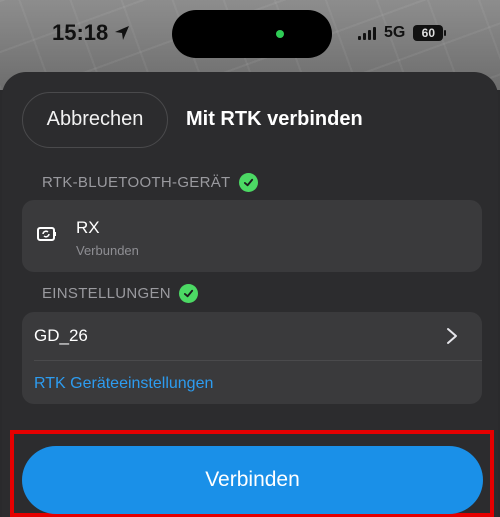 The width and height of the screenshot is (500, 517). What do you see at coordinates (452, 336) in the screenshot?
I see `chevron-right-icon` at bounding box center [452, 336].